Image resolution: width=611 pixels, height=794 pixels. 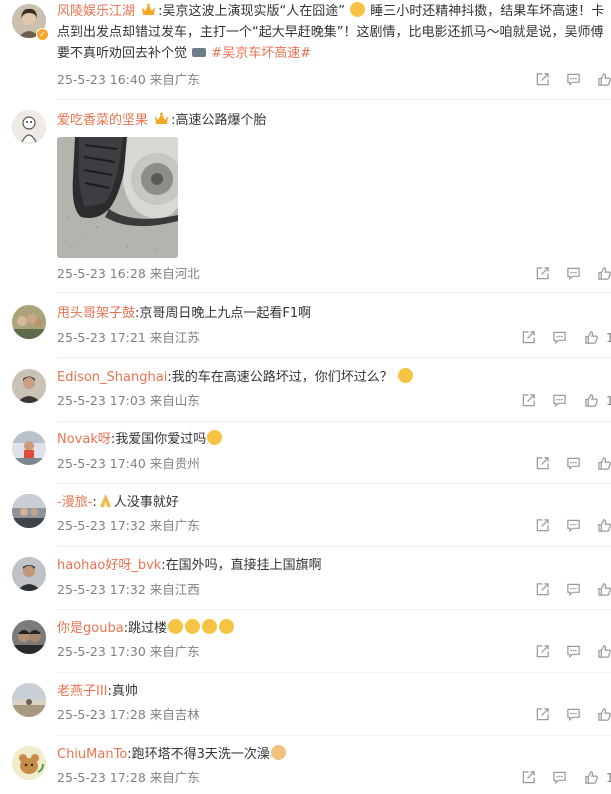 I want to click on username: -漫旅-, so click(x=74, y=502).